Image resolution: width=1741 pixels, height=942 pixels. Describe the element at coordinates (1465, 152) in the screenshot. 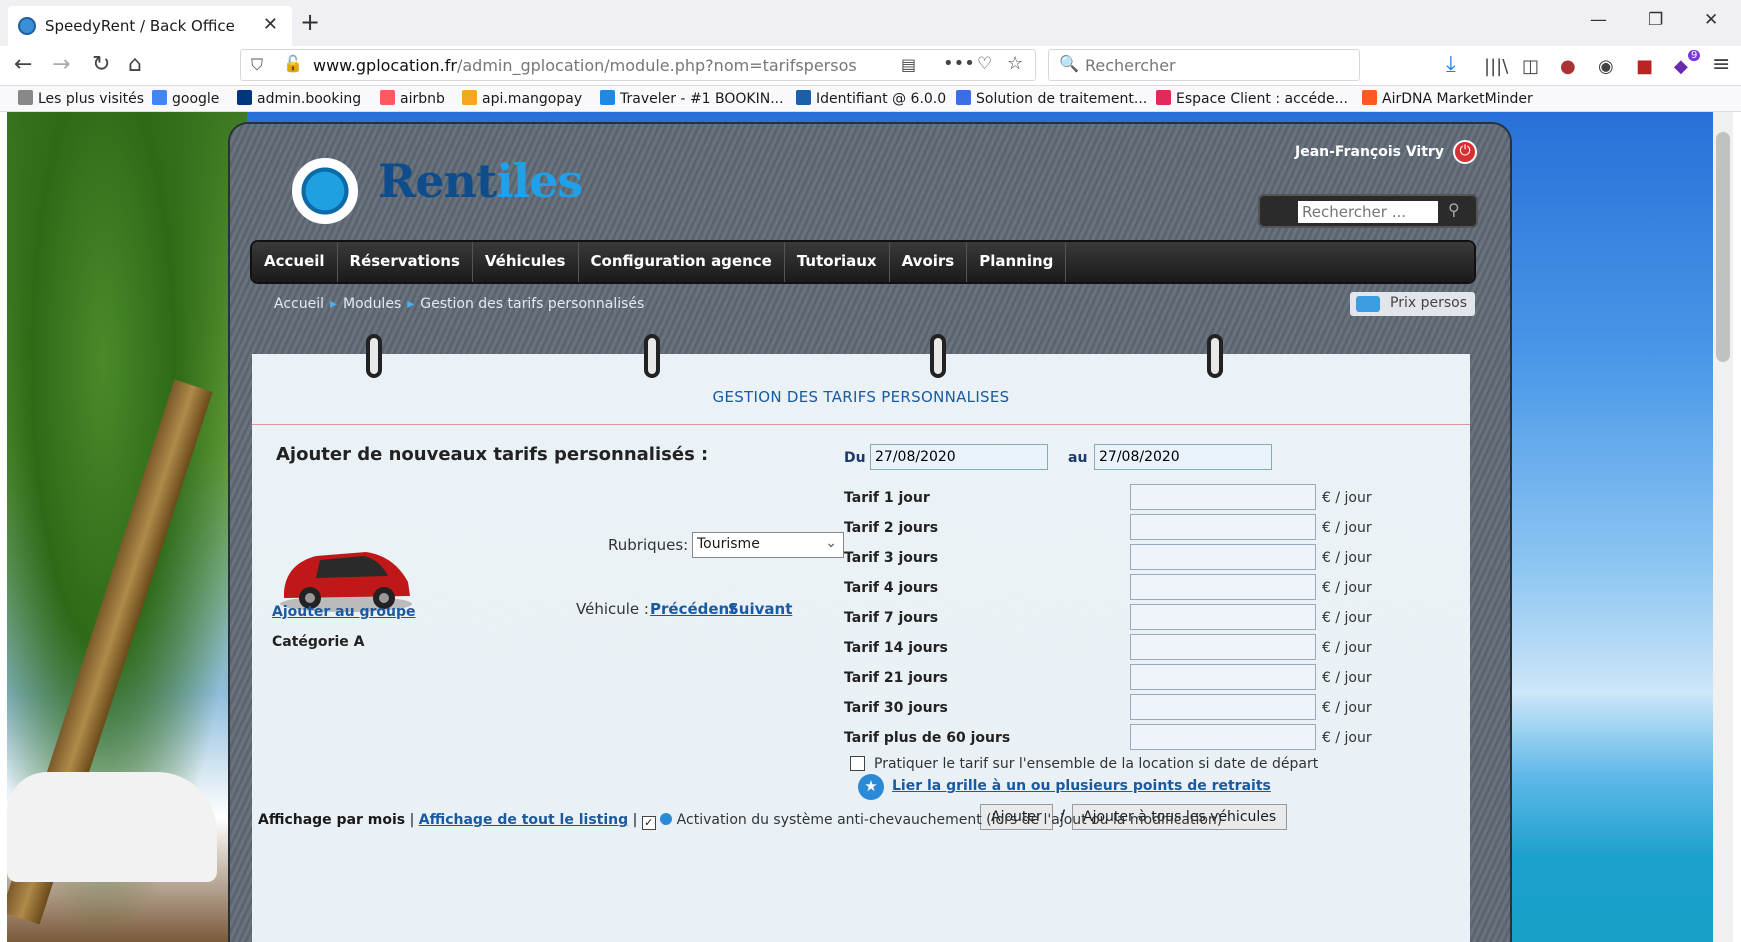

I see `logout-icon: ⏻` at that location.